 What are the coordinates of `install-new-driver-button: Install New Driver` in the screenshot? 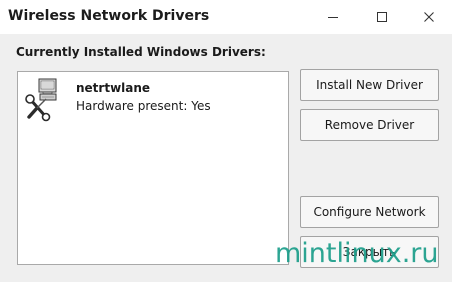 It's located at (369, 85).